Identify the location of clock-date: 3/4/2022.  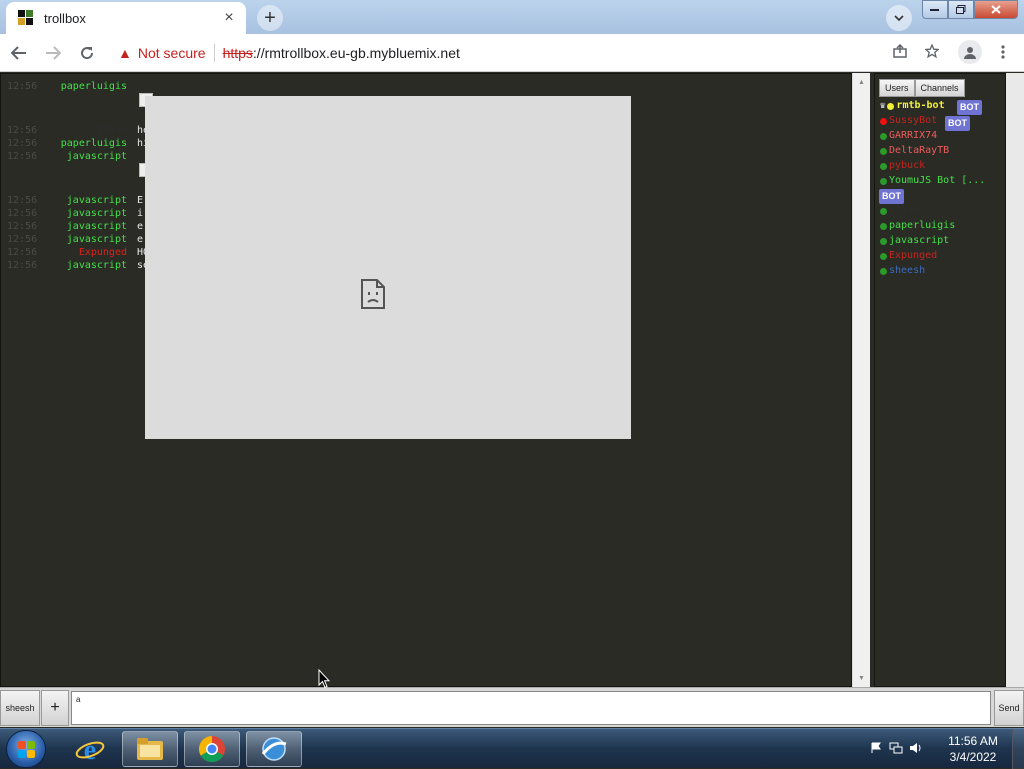
(973, 757).